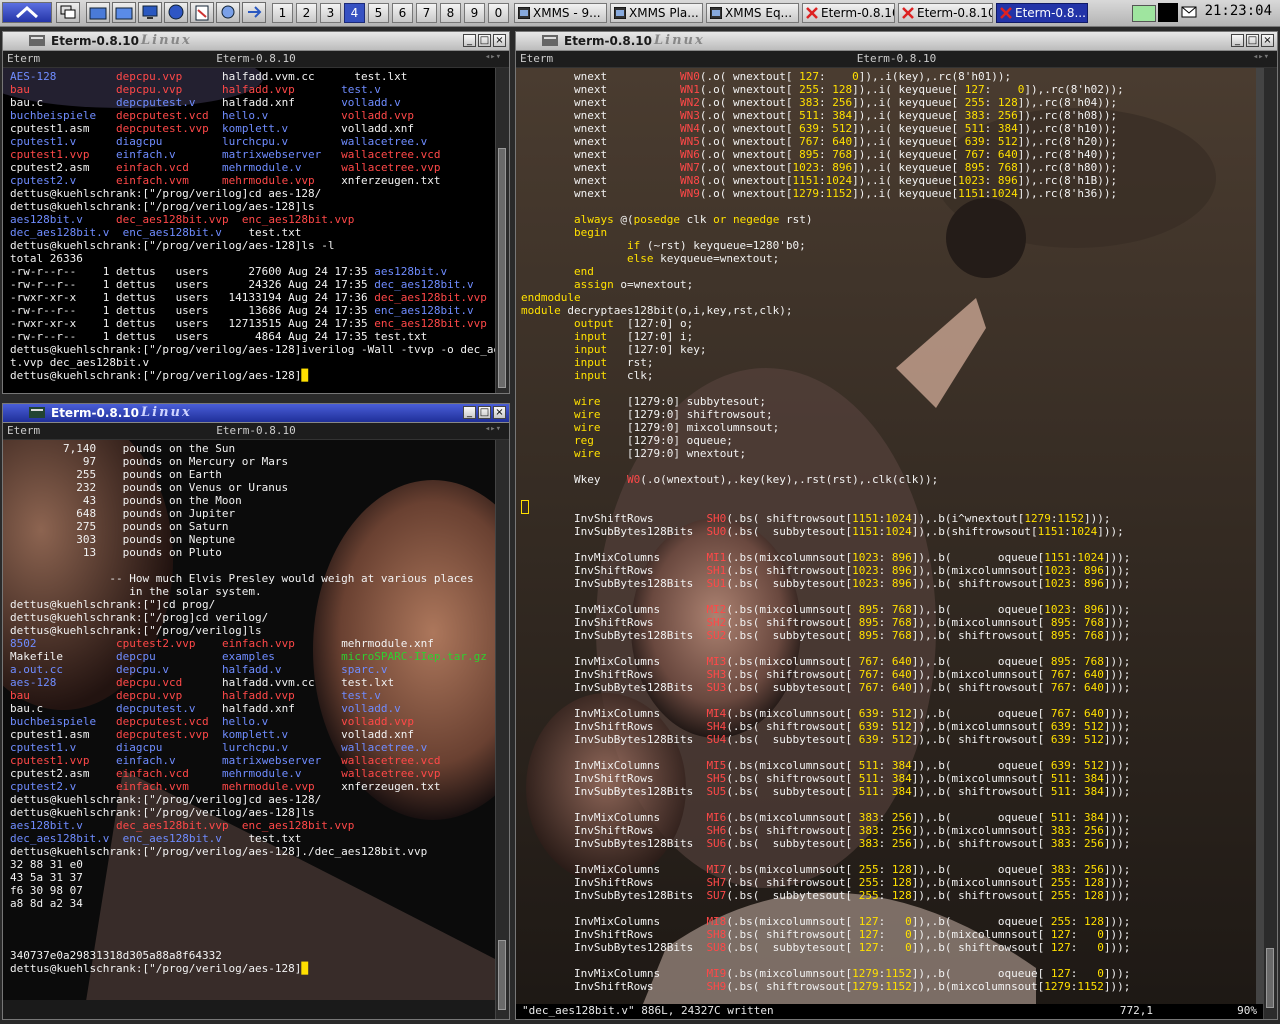 The height and width of the screenshot is (1024, 1280). I want to click on workspace-8-button: 8, so click(450, 13).